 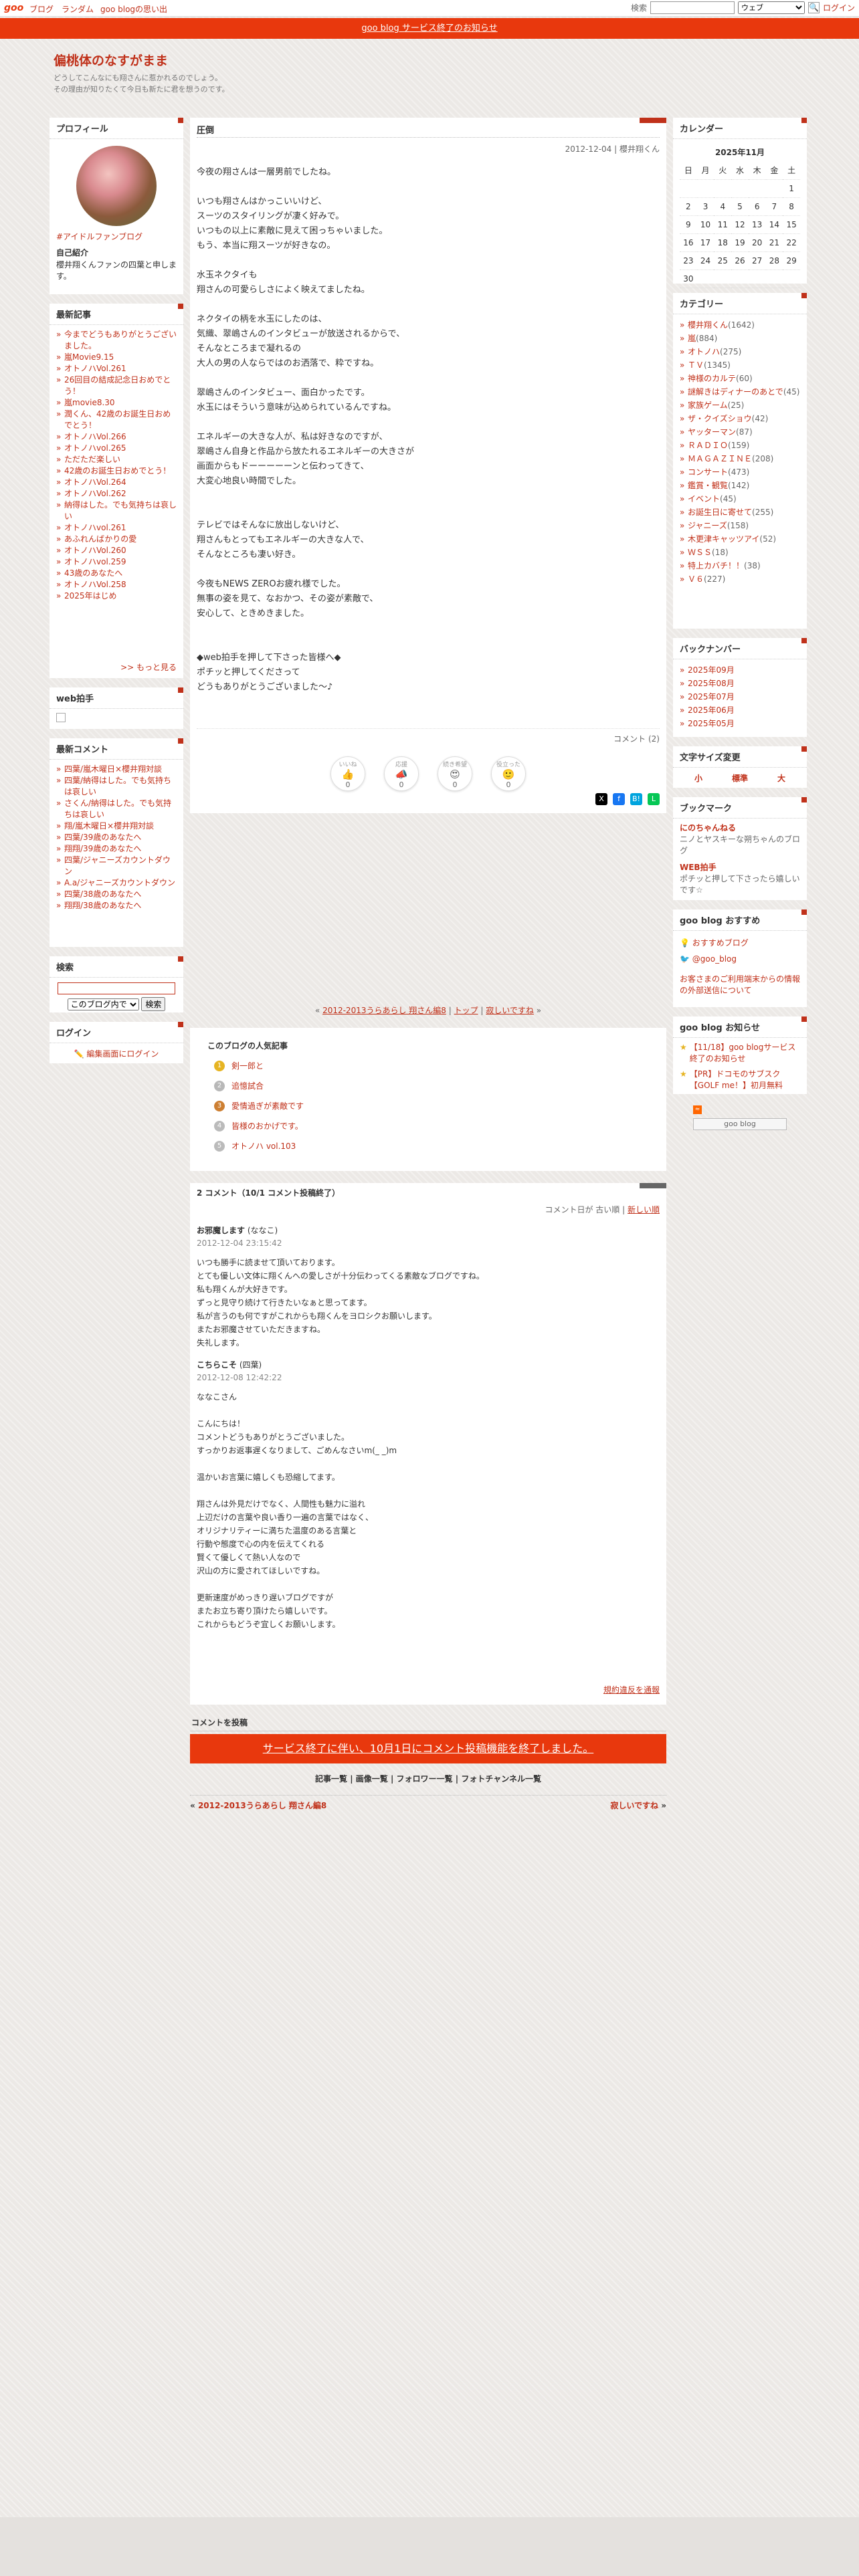 I want to click on footer-link: フォトチャンネル一覧, so click(x=501, y=1779).